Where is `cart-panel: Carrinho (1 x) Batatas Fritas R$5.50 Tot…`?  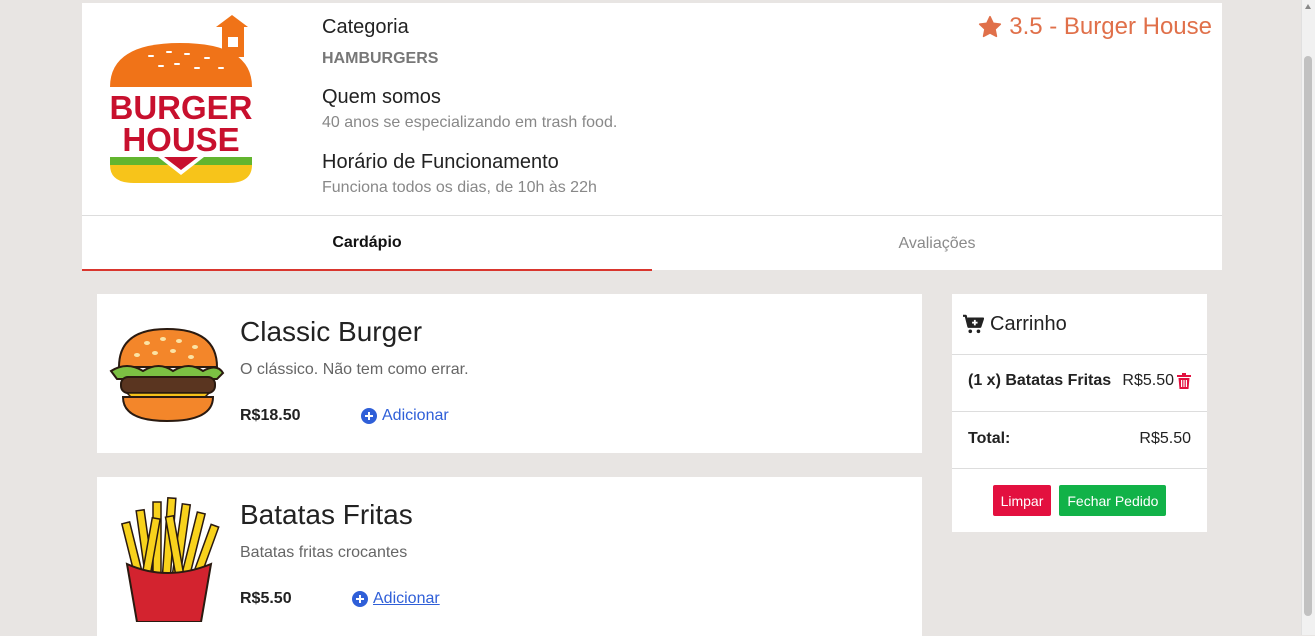 cart-panel: Carrinho (1 x) Batatas Fritas R$5.50 Tot… is located at coordinates (1079, 413).